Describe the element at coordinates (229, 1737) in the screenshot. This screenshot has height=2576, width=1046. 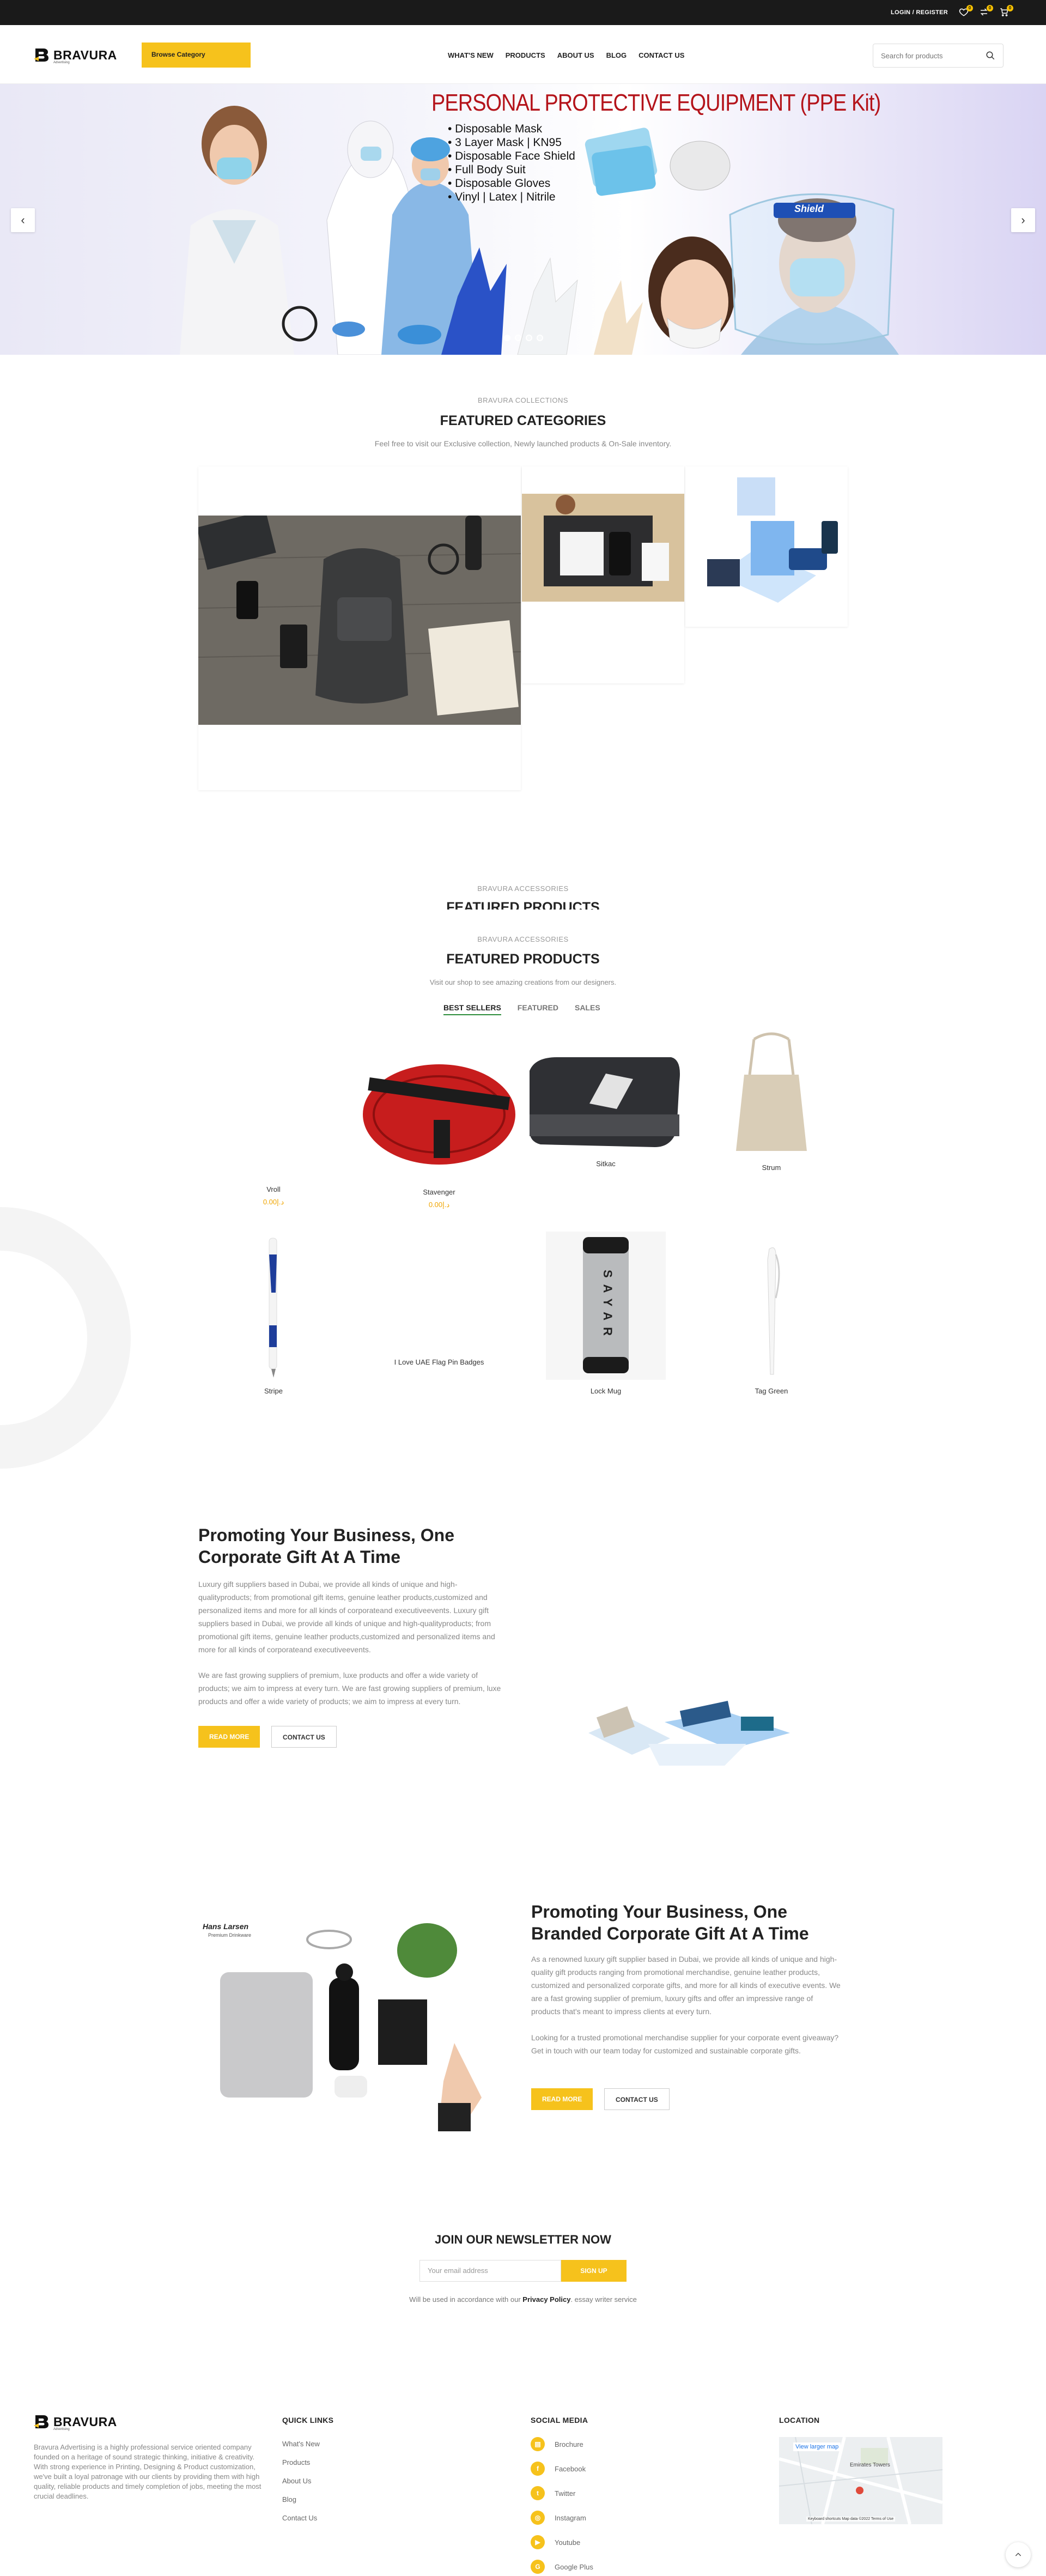
I see `promo1-read-more-button: READ MORE` at that location.